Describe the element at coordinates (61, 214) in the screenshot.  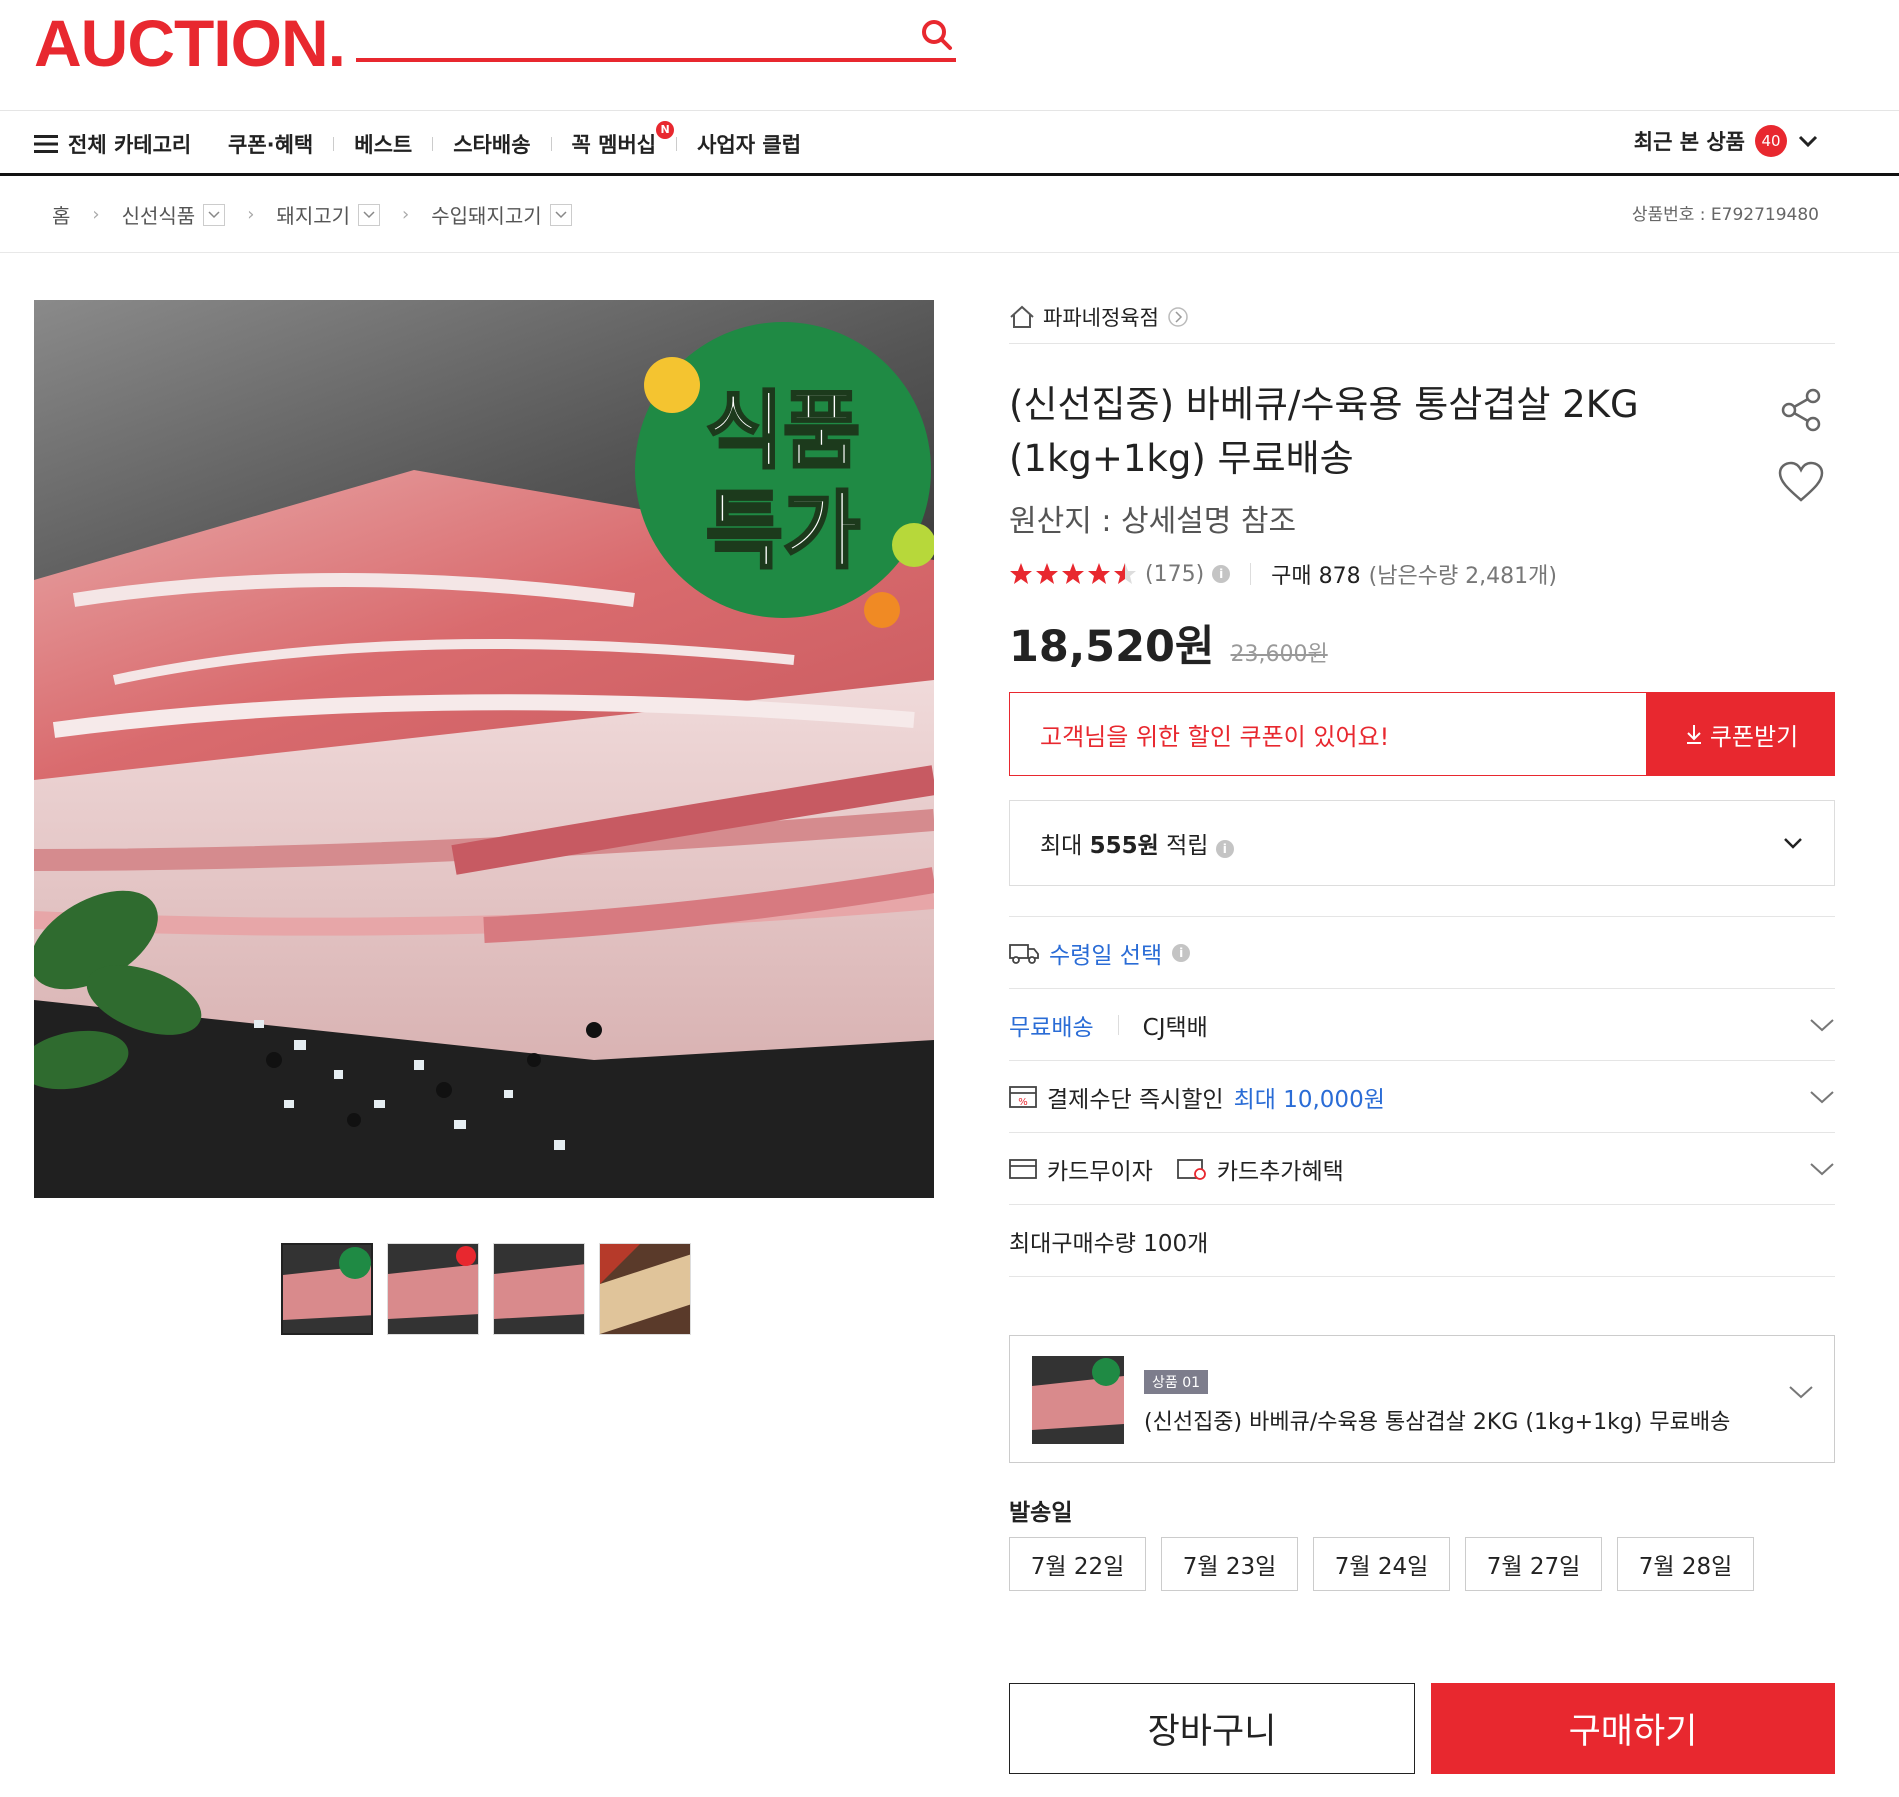
I see `breadcrumb-home: 홈` at that location.